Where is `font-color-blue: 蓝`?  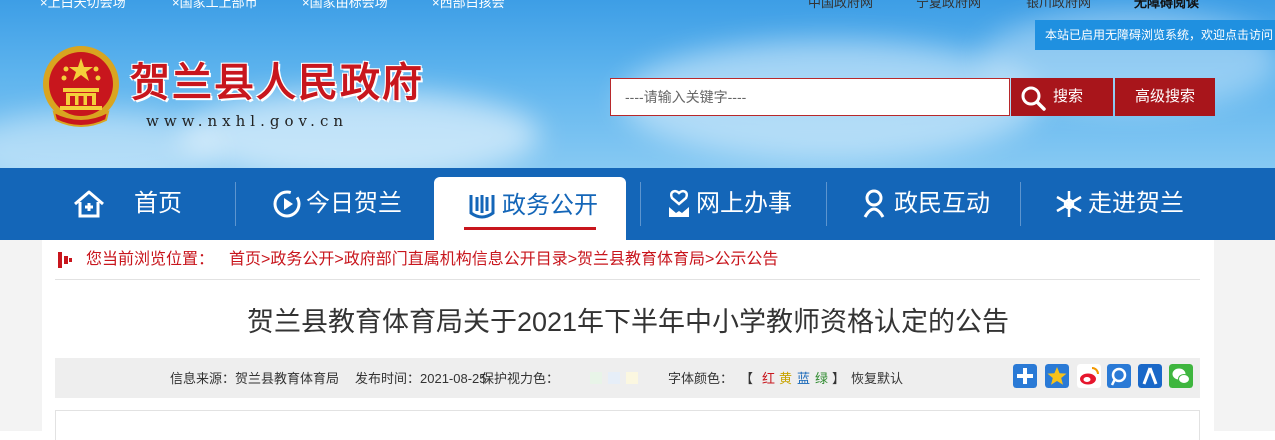 font-color-blue: 蓝 is located at coordinates (803, 379).